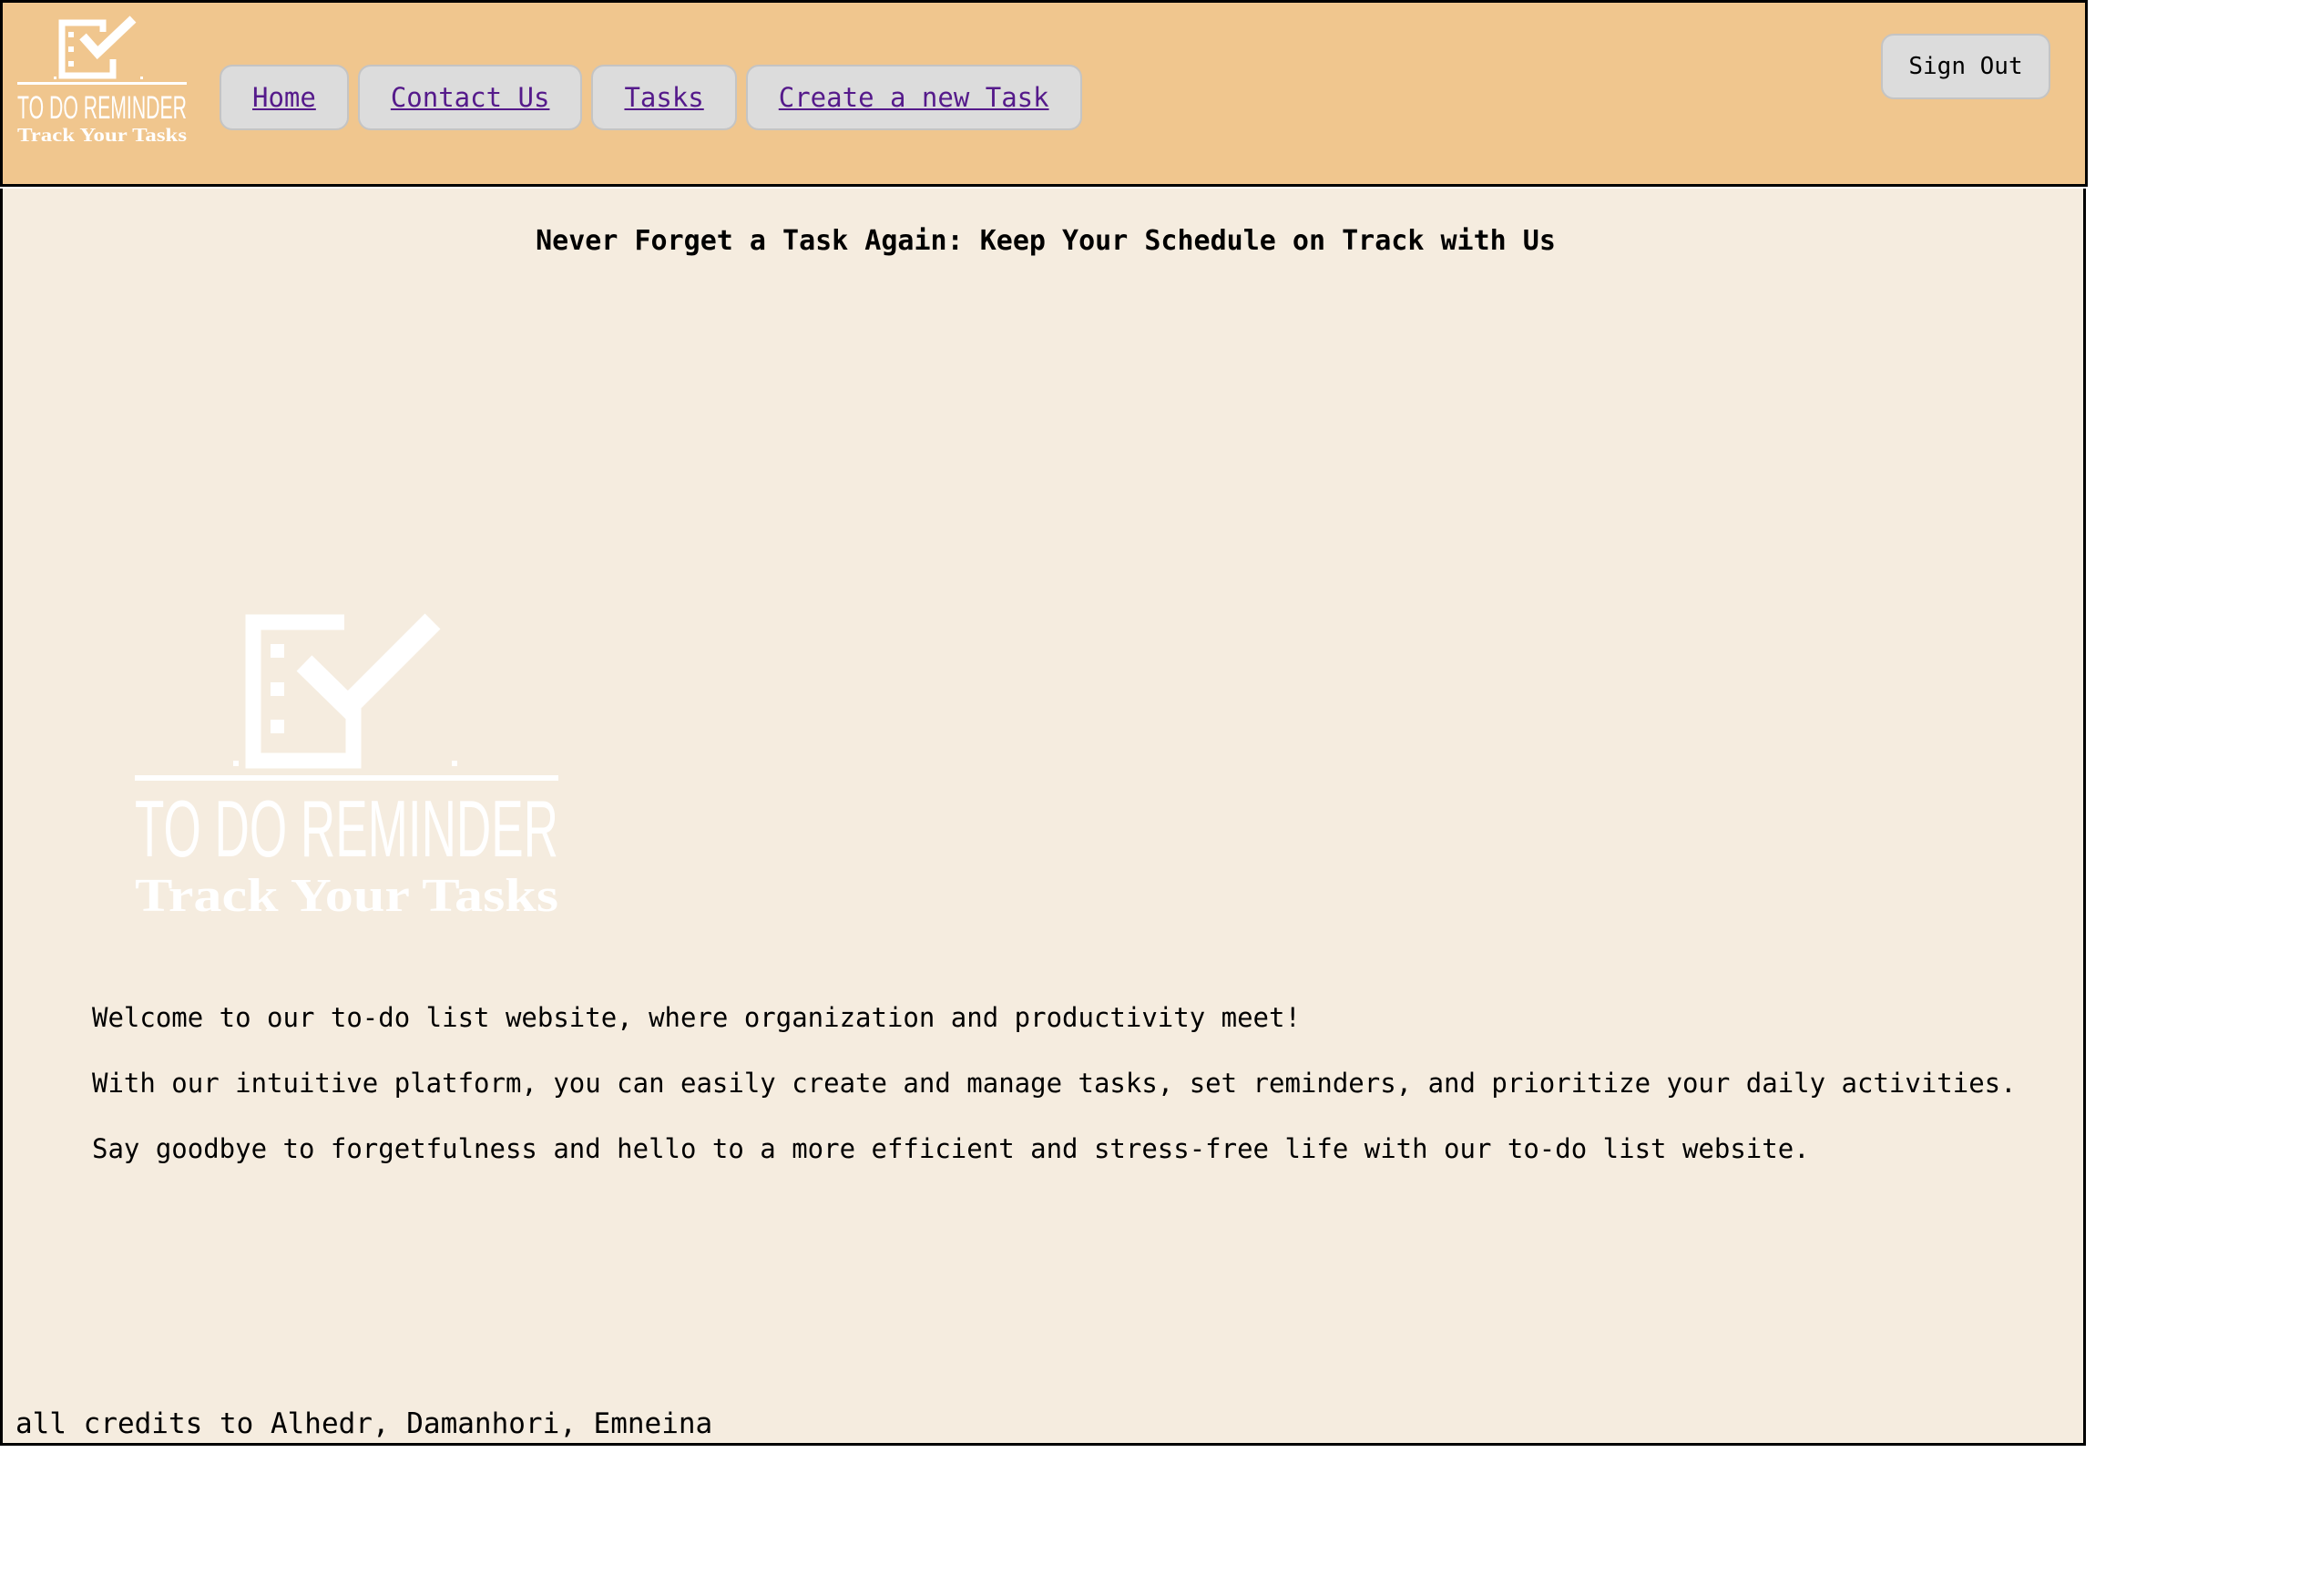 This screenshot has height=1596, width=2310. What do you see at coordinates (102, 135) in the screenshot?
I see `logo-tagline: Track Your Tasks` at bounding box center [102, 135].